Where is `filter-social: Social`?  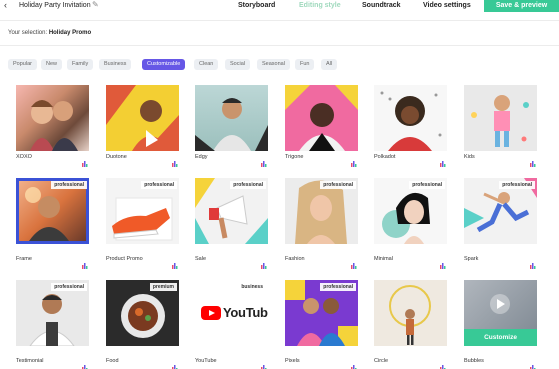
filter-social: Social is located at coordinates (237, 64).